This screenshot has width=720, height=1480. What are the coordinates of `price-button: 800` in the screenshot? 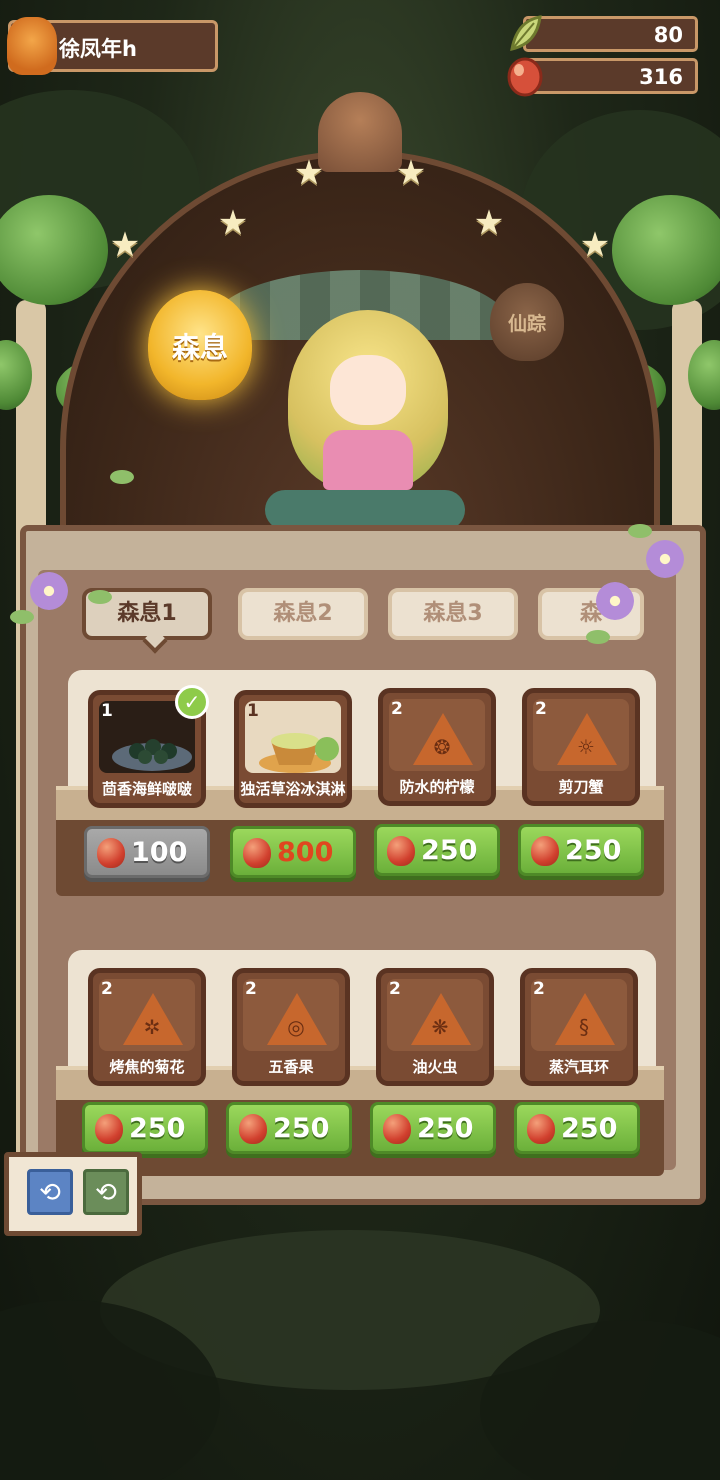 It's located at (293, 852).